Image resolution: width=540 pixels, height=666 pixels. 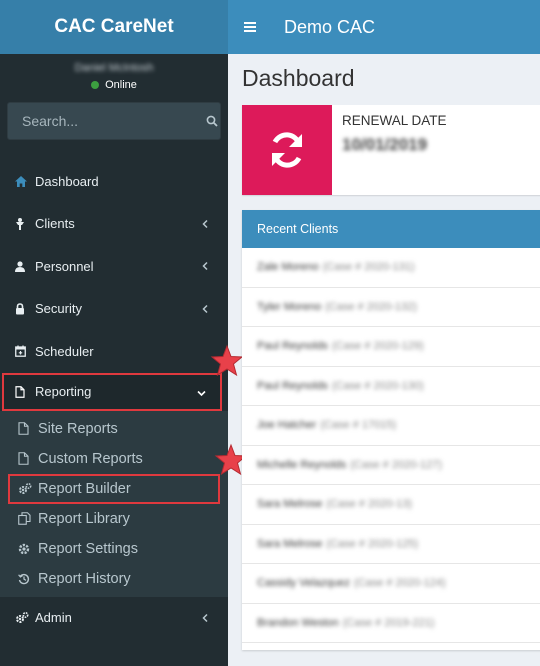 What do you see at coordinates (114, 27) in the screenshot?
I see `app-brand: CAC CareNet` at bounding box center [114, 27].